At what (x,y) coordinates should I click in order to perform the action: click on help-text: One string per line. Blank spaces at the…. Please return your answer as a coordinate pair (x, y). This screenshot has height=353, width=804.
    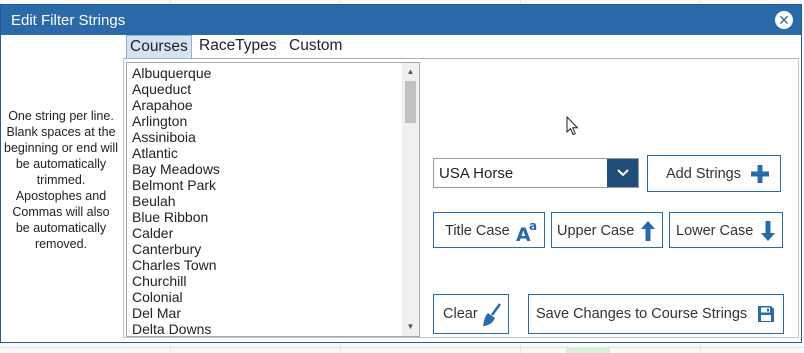
    Looking at the image, I should click on (61, 180).